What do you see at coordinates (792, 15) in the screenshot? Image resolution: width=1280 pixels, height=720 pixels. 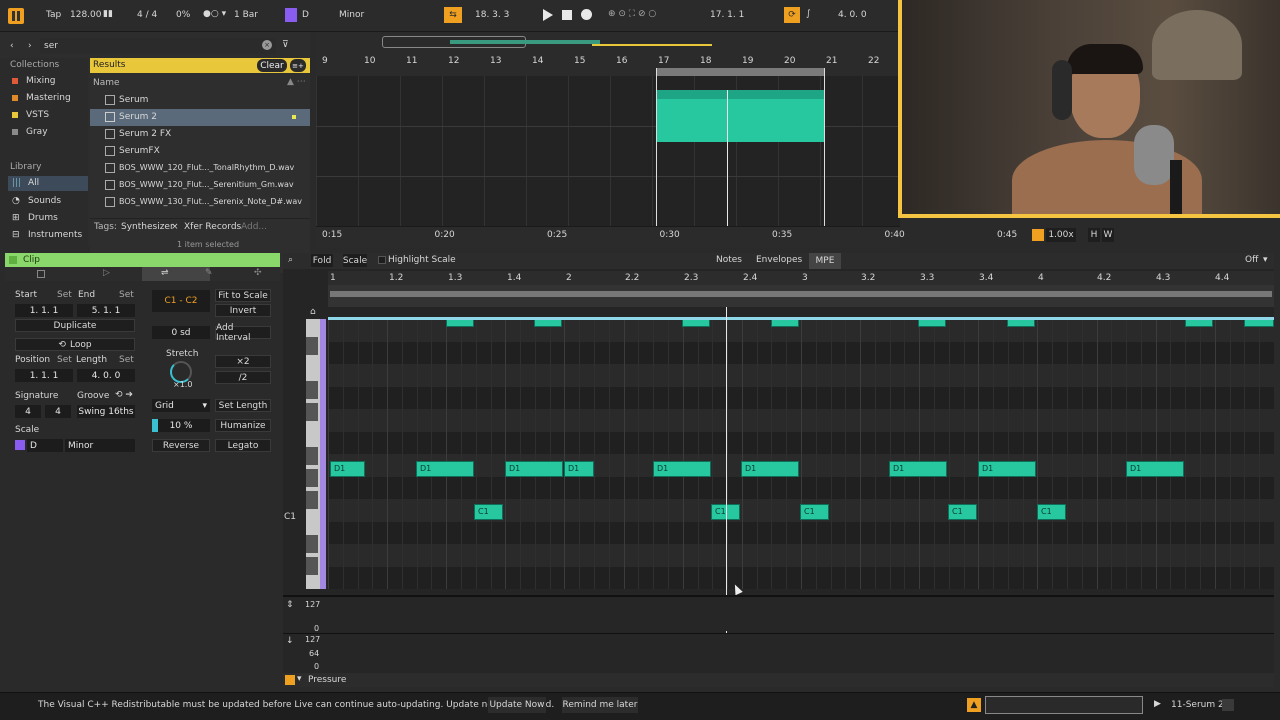 I see `loop-switch-icon: ⟳` at bounding box center [792, 15].